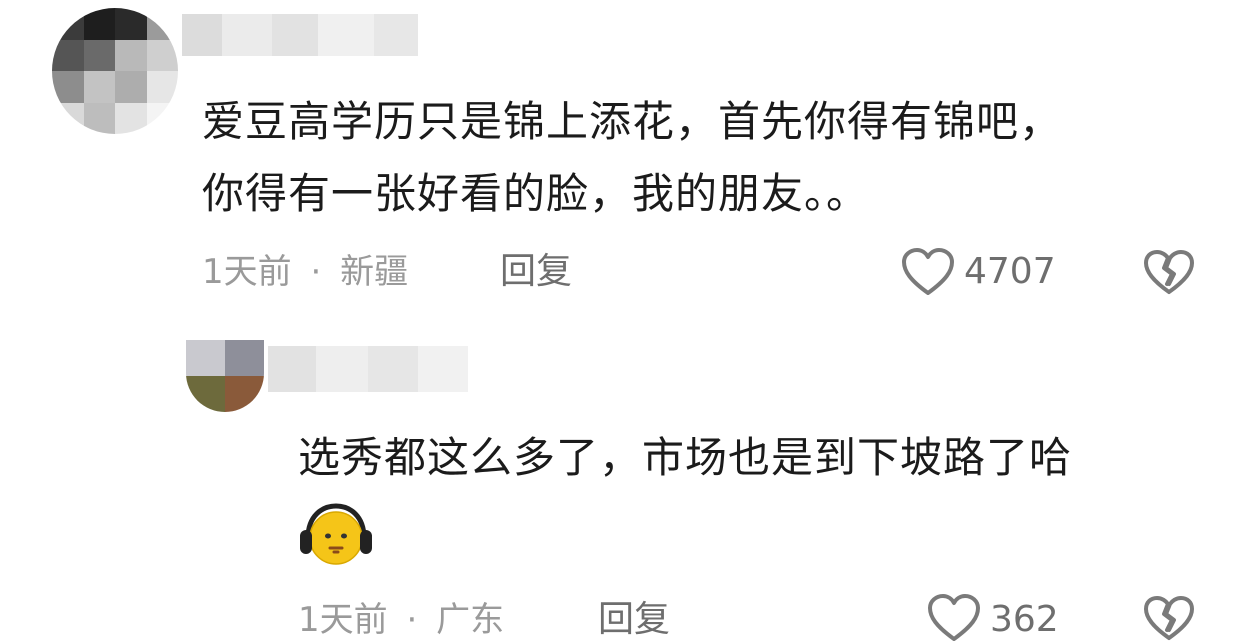 The height and width of the screenshot is (642, 1260). What do you see at coordinates (470, 620) in the screenshot?
I see `comment-location: 广东` at bounding box center [470, 620].